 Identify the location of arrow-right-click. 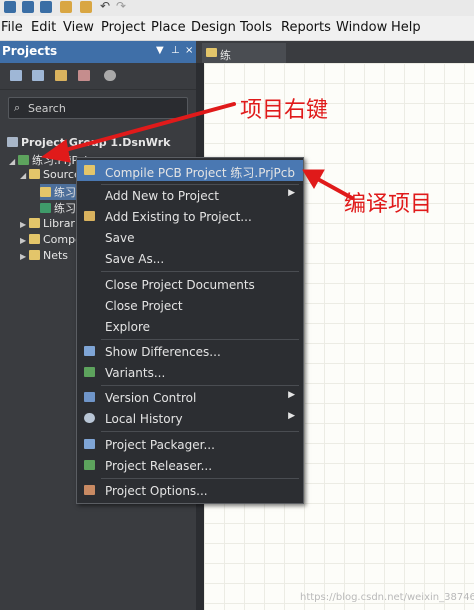
(146, 128).